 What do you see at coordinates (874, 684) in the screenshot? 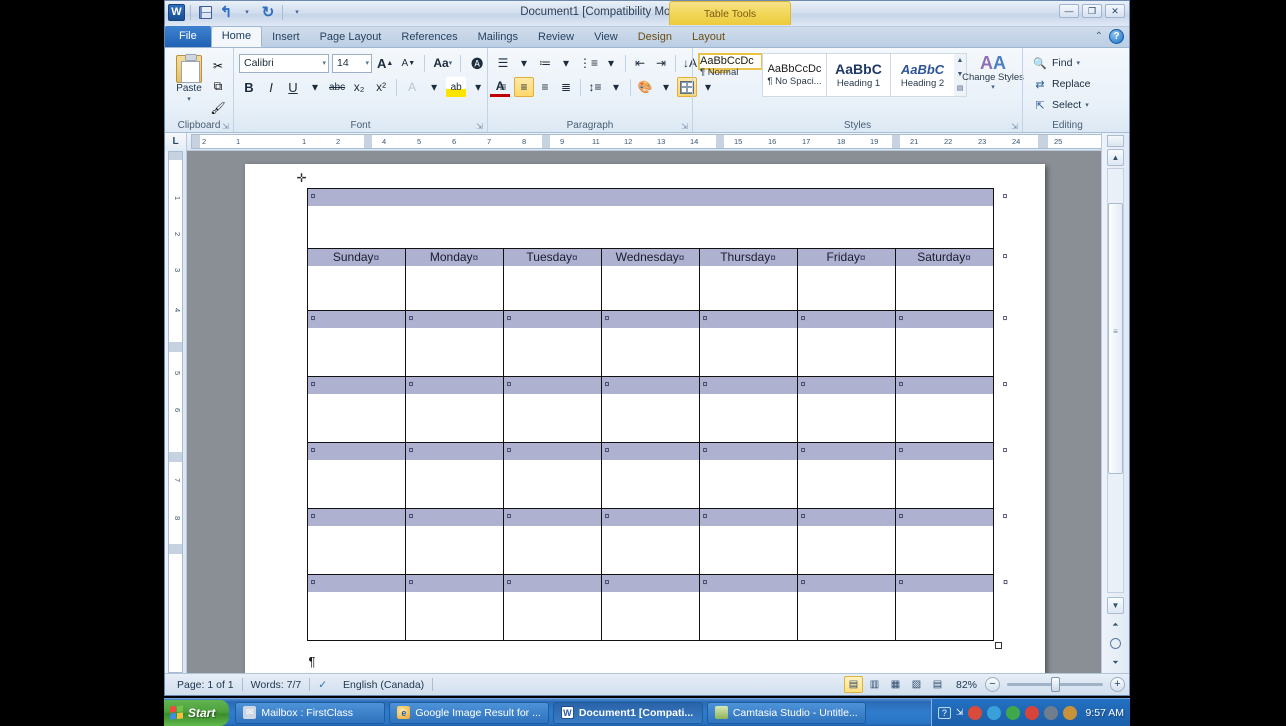
I see `full-screen-reading-view-button: ▥` at bounding box center [874, 684].